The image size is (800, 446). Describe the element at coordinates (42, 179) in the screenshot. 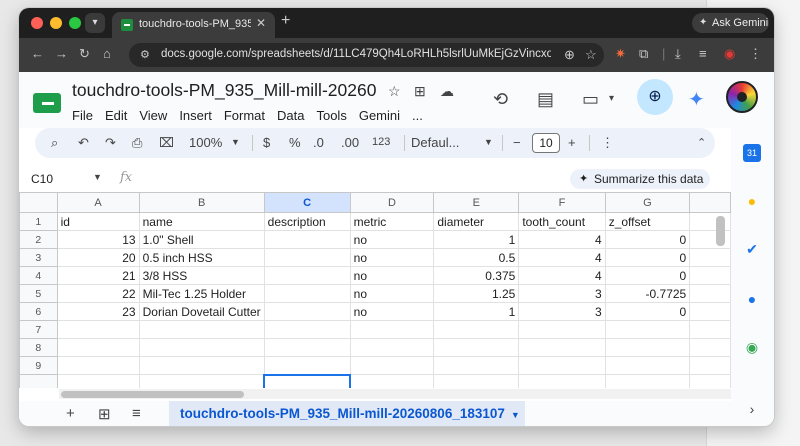

I see `name-box: C10` at that location.